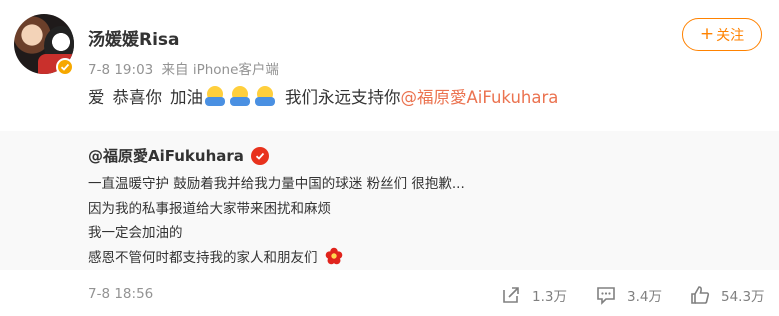 Image resolution: width=779 pixels, height=316 pixels. Describe the element at coordinates (343, 97) in the screenshot. I see `post-text-tail: 我们永远支持你` at that location.